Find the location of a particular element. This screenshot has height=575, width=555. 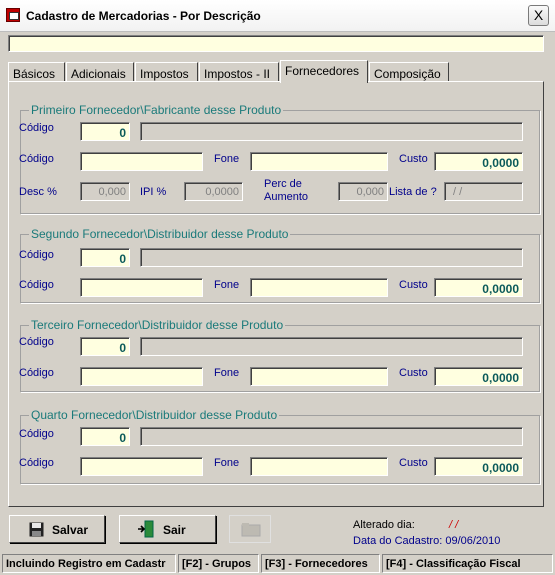

folder-disabled-icon is located at coordinates (251, 530).